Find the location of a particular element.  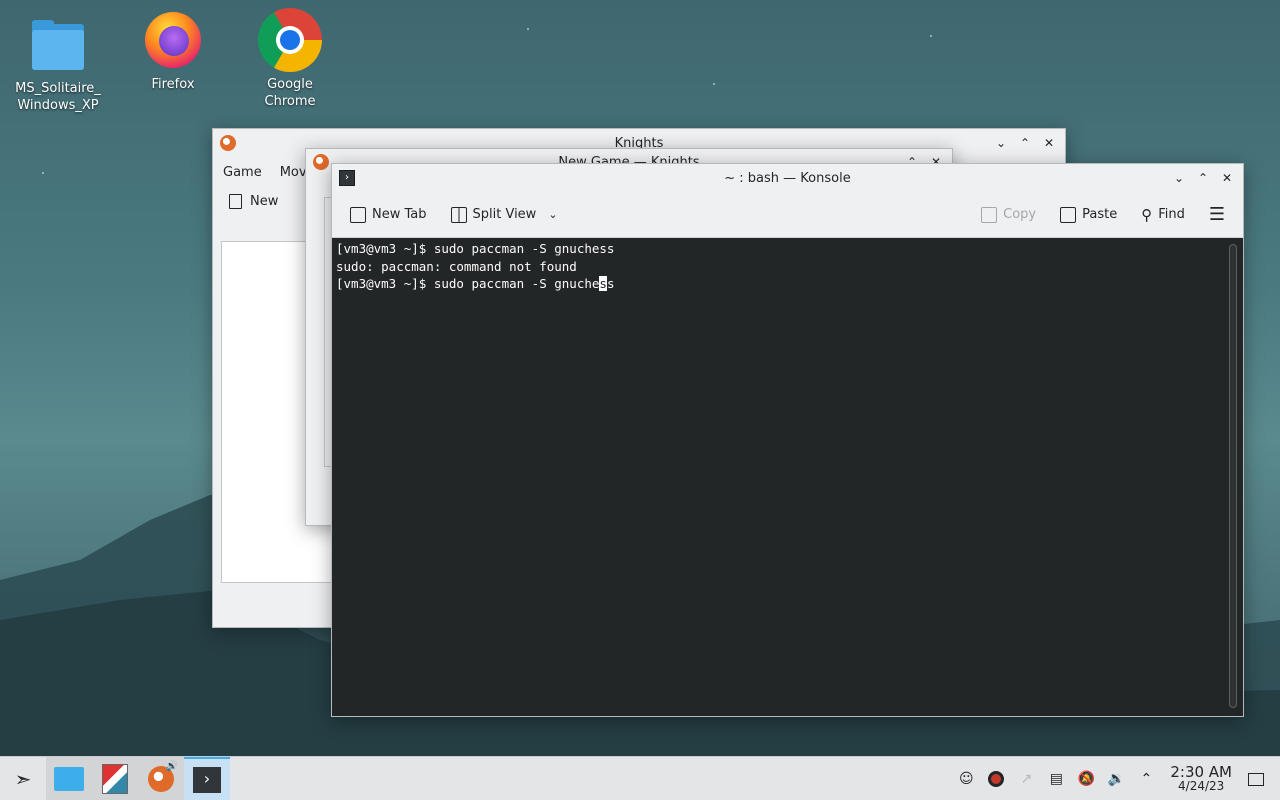

konsole-toolbar: New Tab Split View ⌄ Copy Paste ⚲ Find ☰ is located at coordinates (787, 215).